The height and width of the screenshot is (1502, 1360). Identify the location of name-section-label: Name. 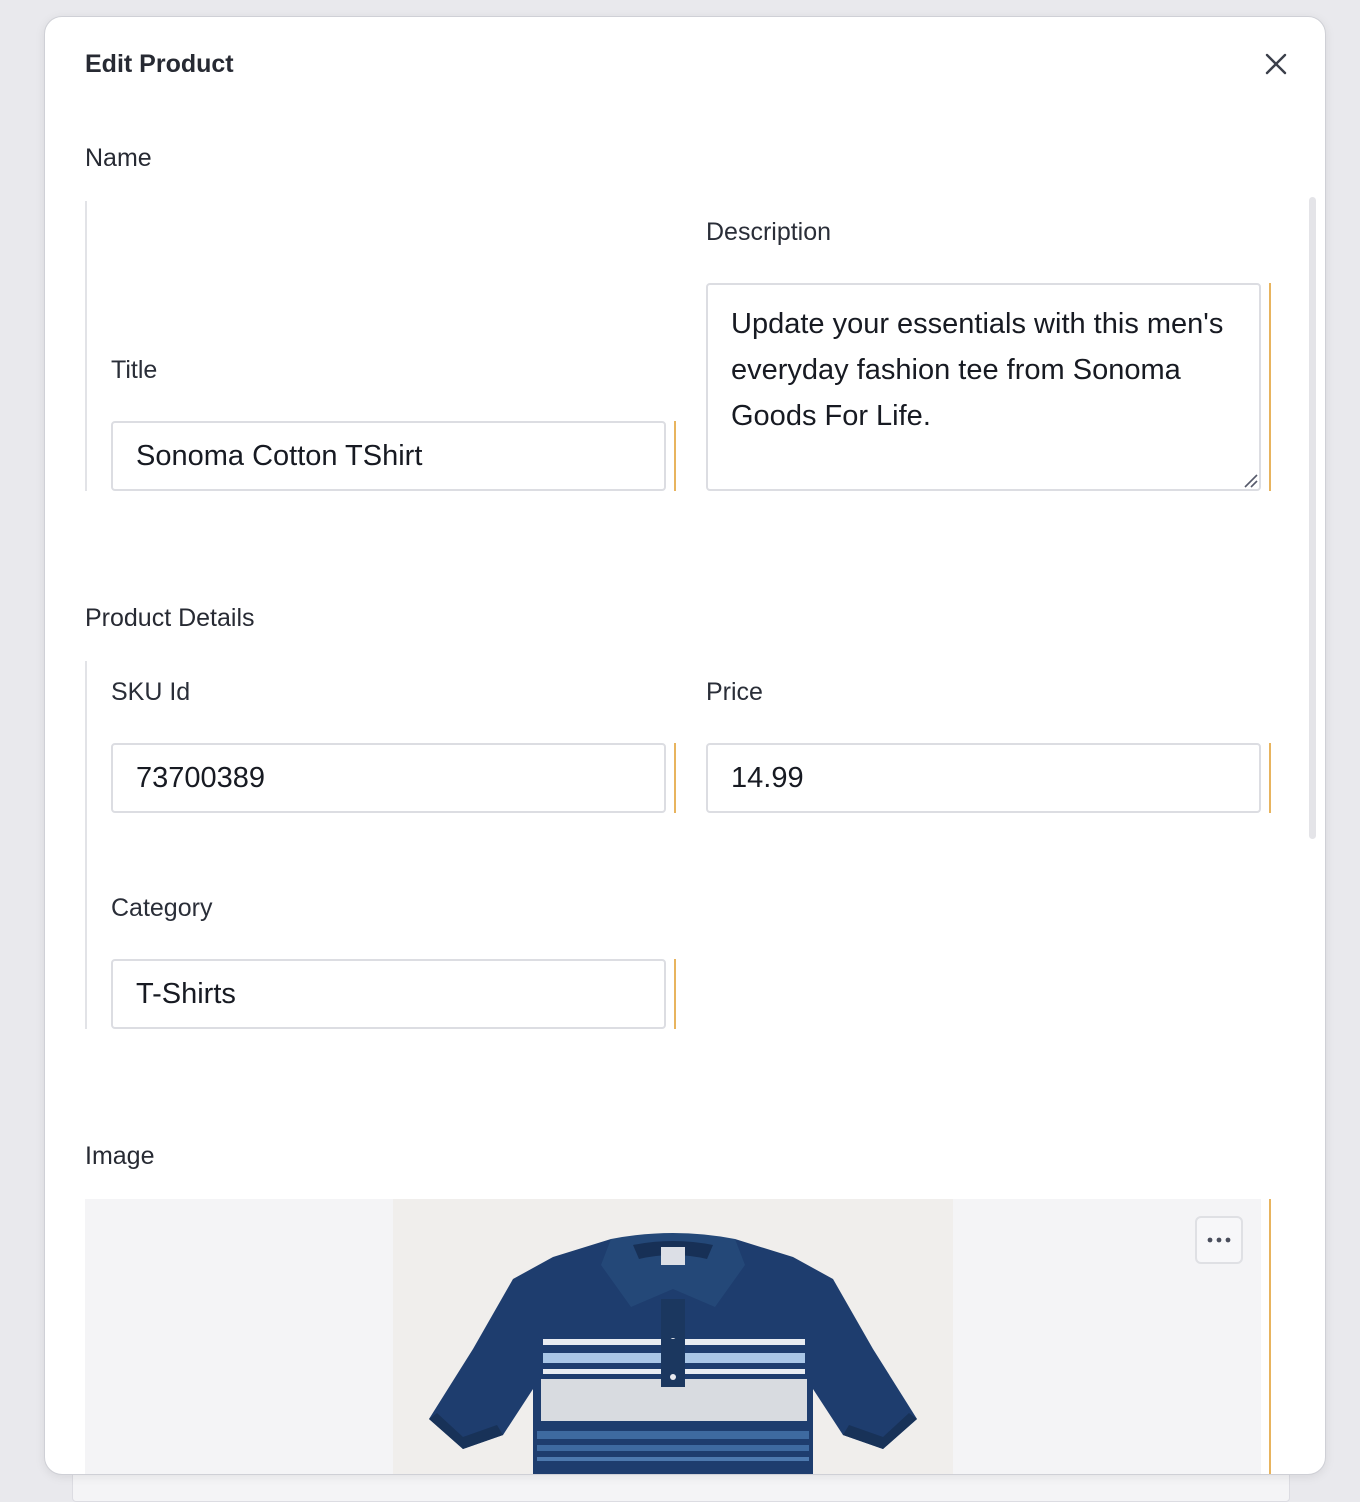
(118, 158).